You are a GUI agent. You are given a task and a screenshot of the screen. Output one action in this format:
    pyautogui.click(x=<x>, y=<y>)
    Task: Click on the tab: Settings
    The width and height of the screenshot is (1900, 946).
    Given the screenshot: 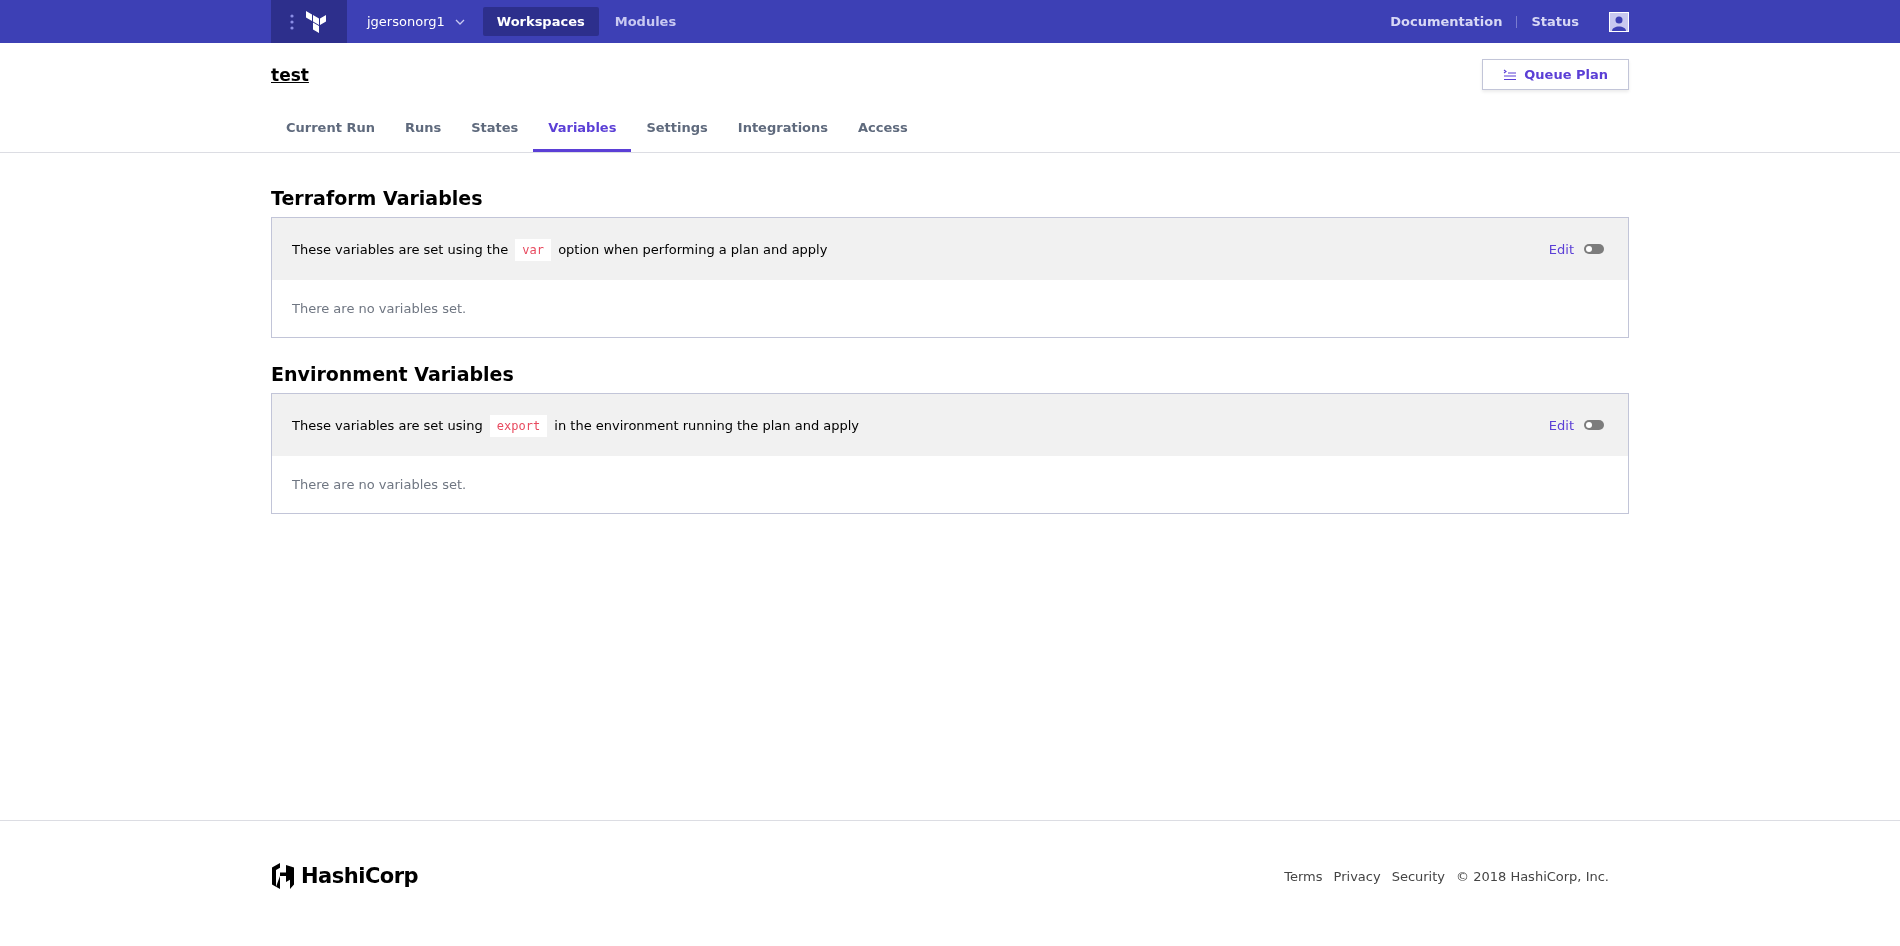 What is the action you would take?
    pyautogui.click(x=677, y=132)
    